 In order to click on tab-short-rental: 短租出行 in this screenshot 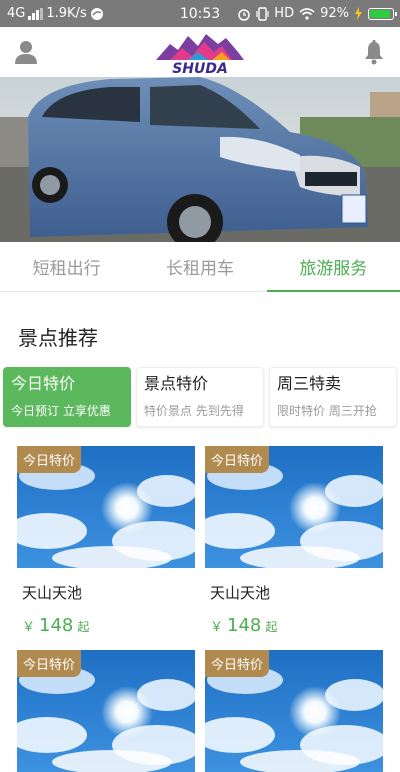, I will do `click(66, 266)`.